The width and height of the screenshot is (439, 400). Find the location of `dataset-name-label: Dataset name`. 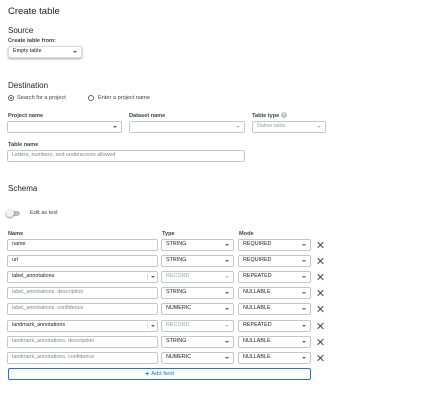

dataset-name-label: Dataset name is located at coordinates (147, 116).